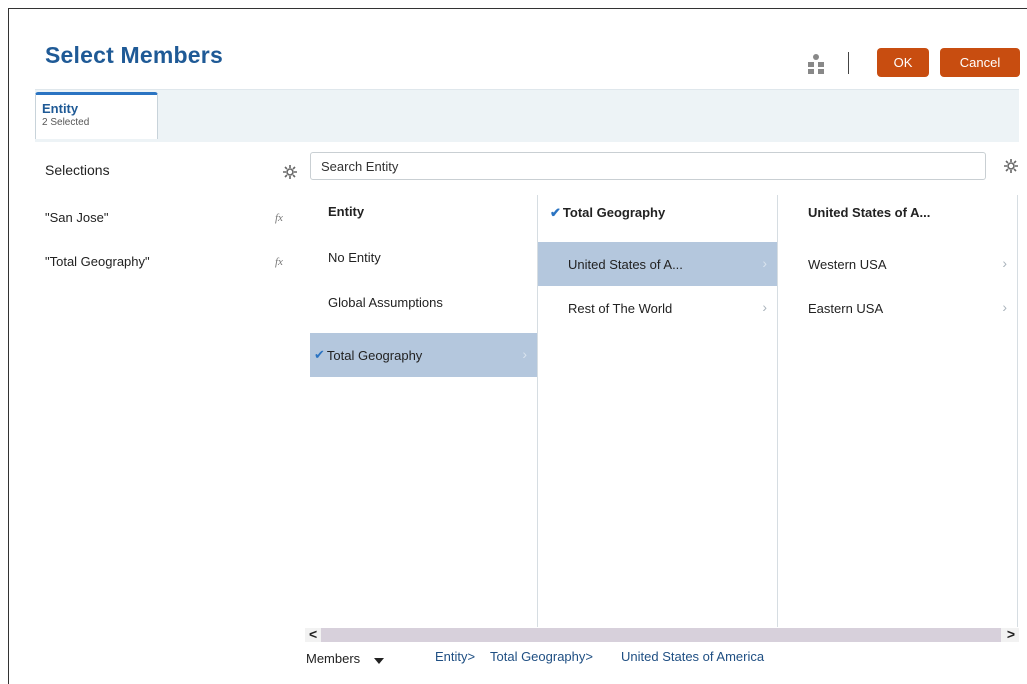 This screenshot has width=1027, height=684. I want to click on member-label: Global Assumptions, so click(385, 302).